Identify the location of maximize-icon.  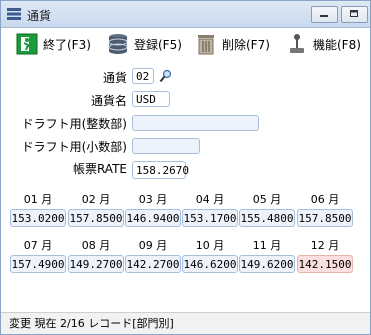
(354, 13).